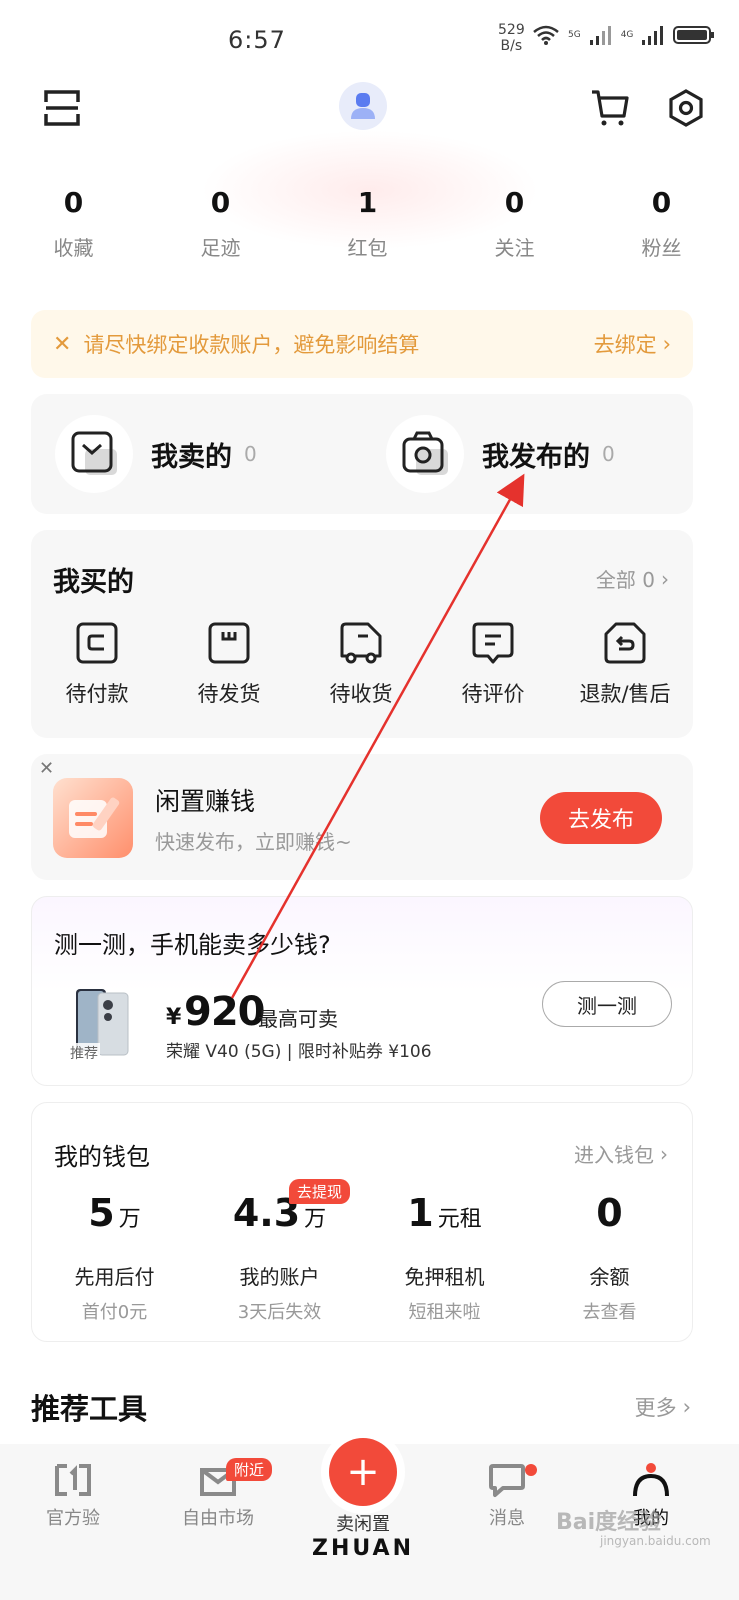 The height and width of the screenshot is (1600, 739). Describe the element at coordinates (655, 1541) in the screenshot. I see `baidu-watermark-url: jingyan.baidu.com` at that location.